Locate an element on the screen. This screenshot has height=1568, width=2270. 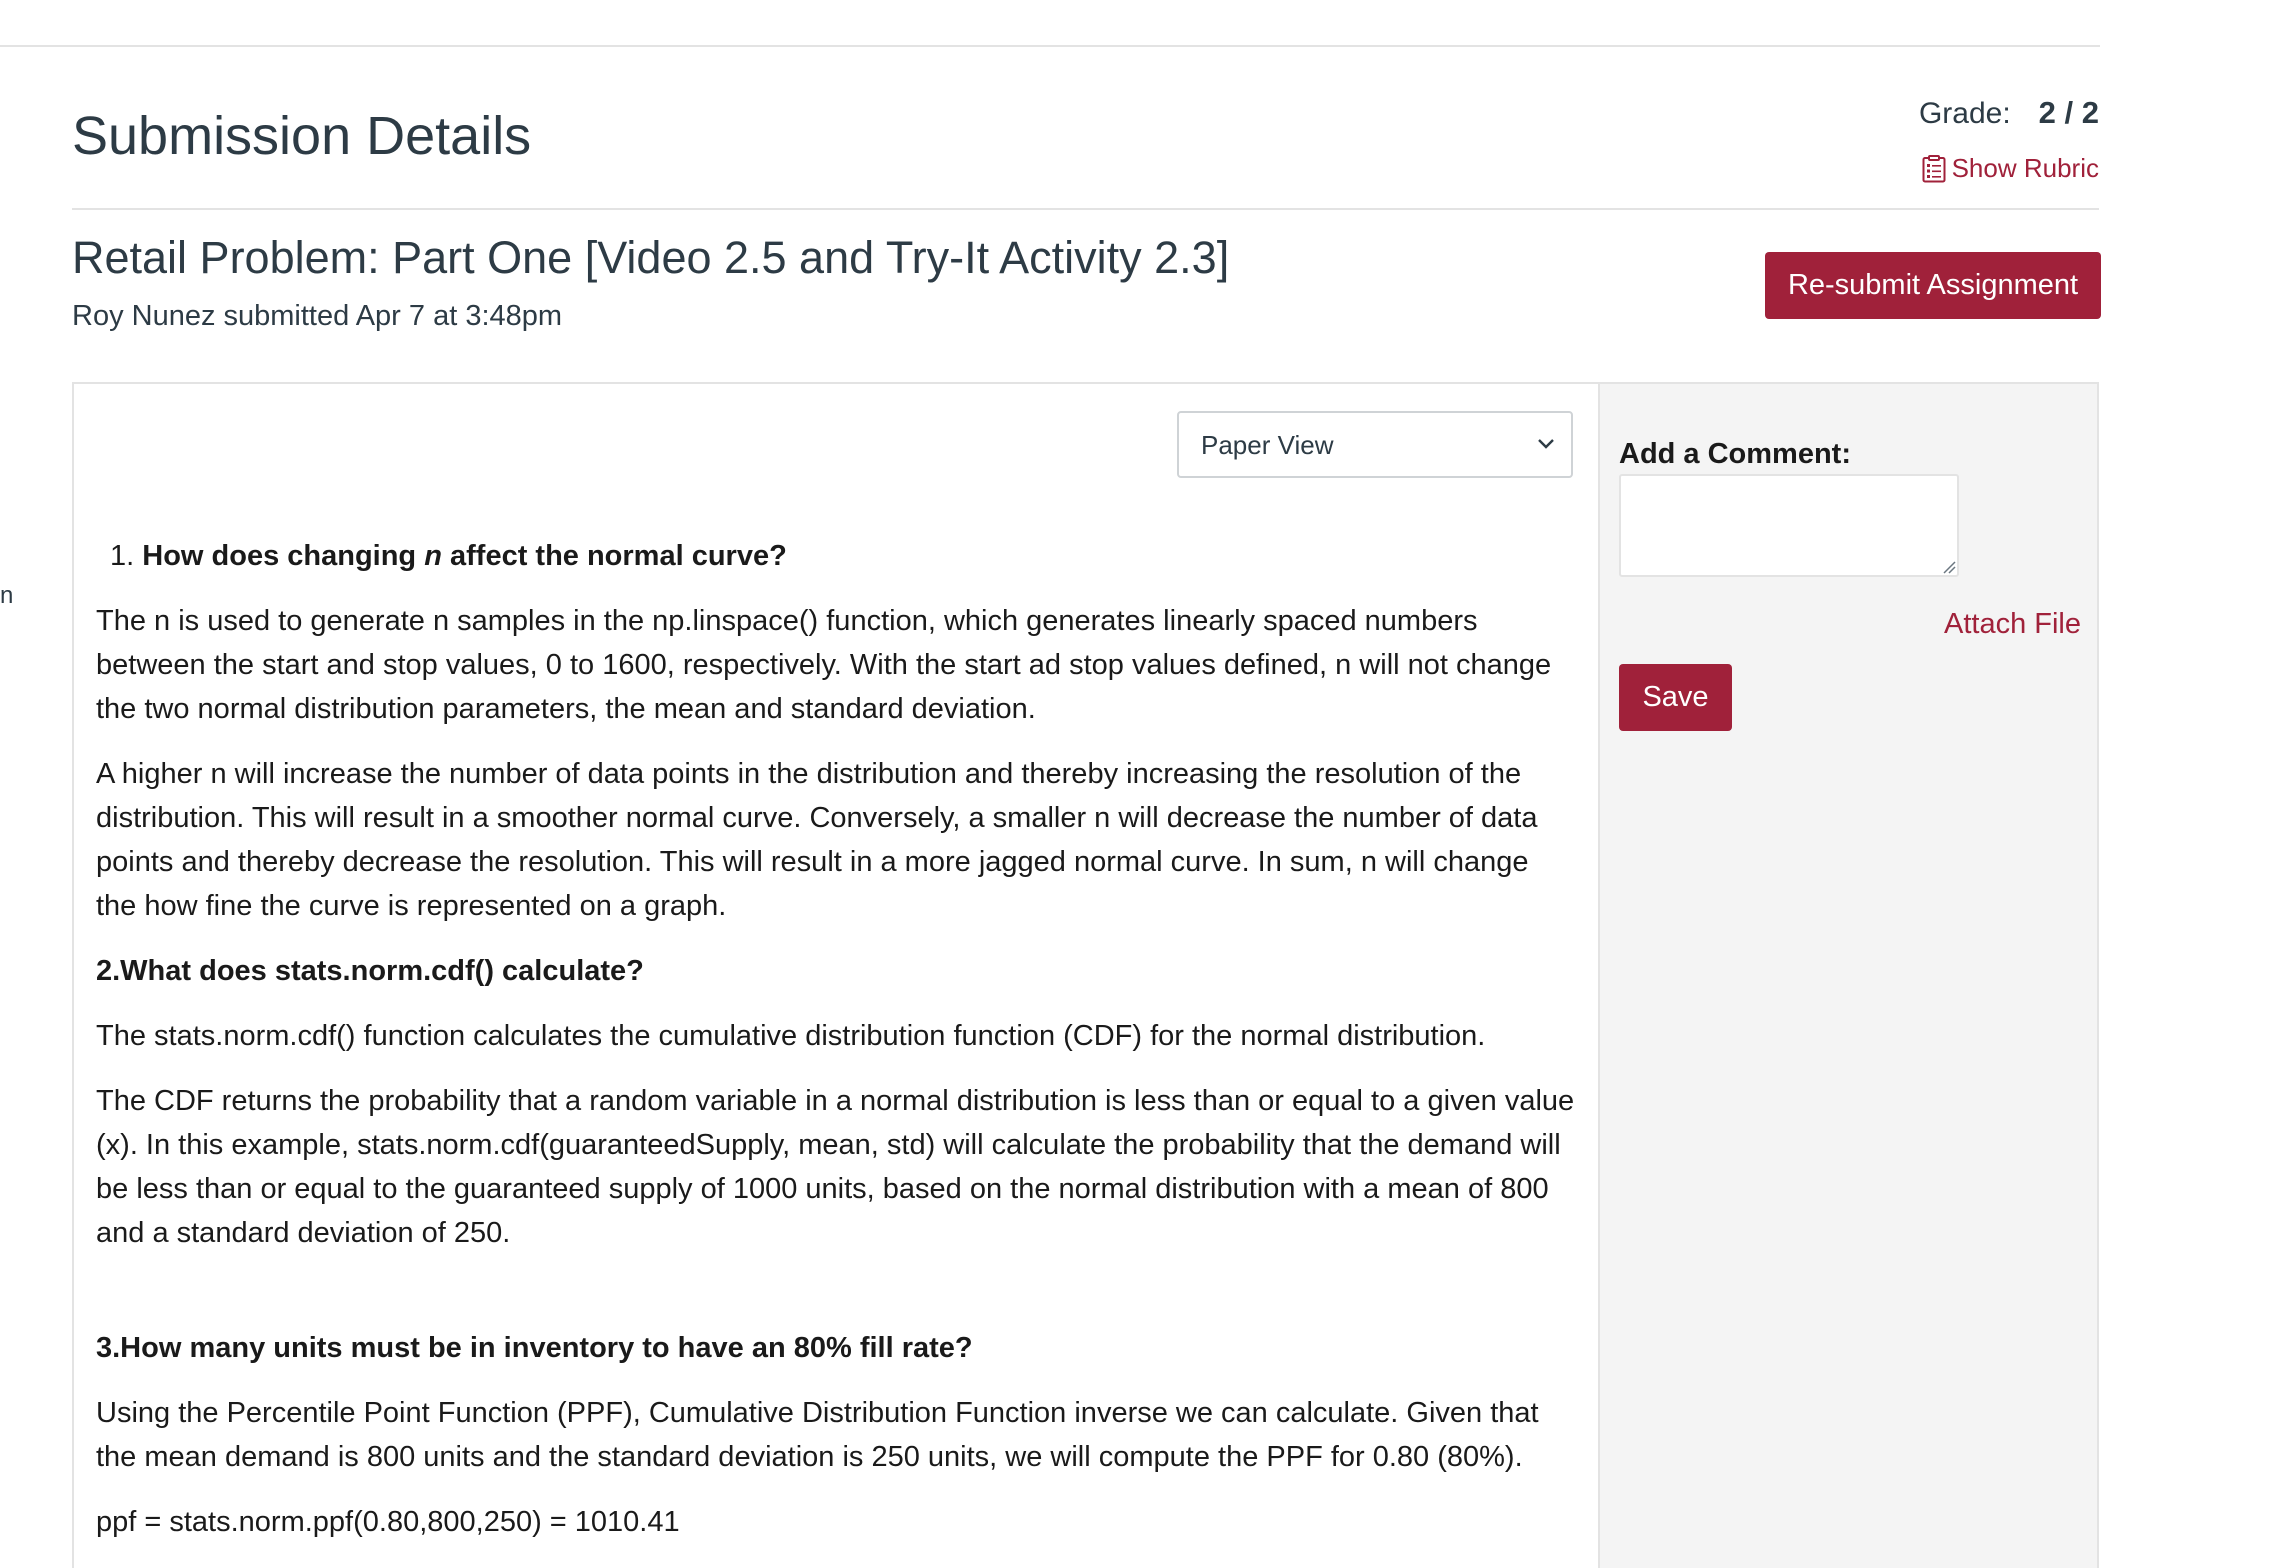
page-title: Submission Details is located at coordinates (302, 136).